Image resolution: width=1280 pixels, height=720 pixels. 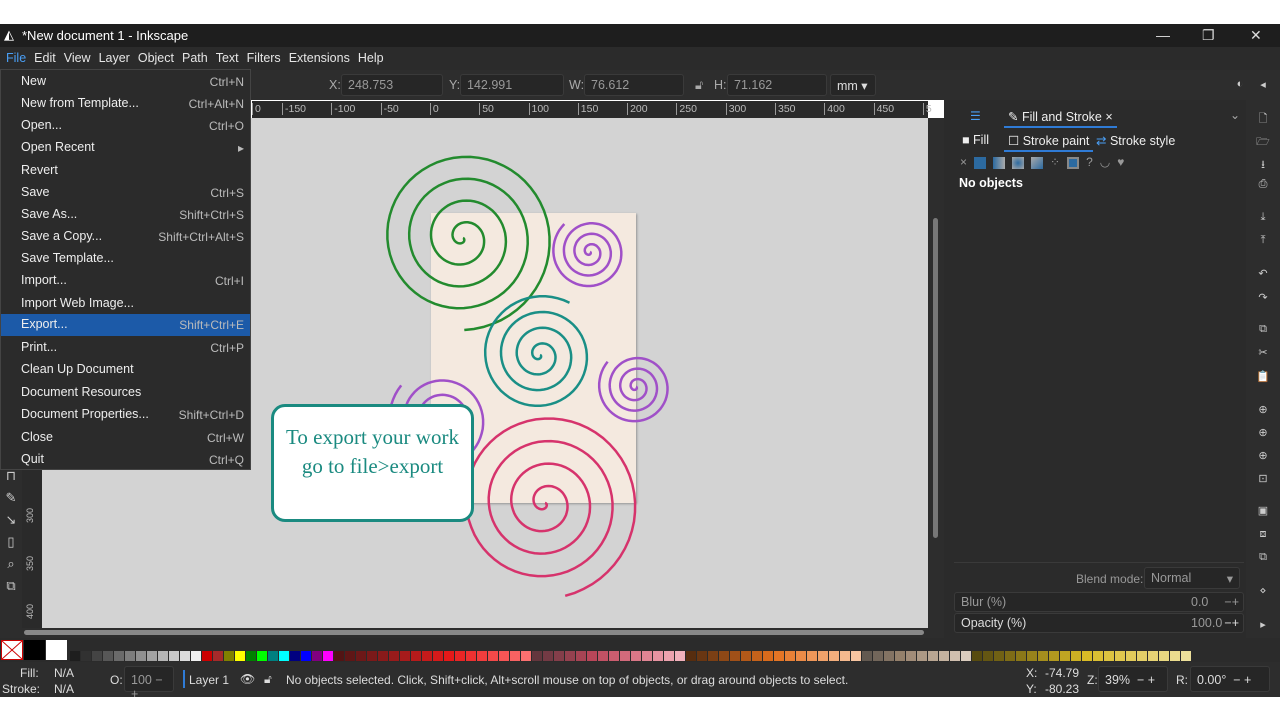 What do you see at coordinates (77, 58) in the screenshot?
I see `menu-view: View` at bounding box center [77, 58].